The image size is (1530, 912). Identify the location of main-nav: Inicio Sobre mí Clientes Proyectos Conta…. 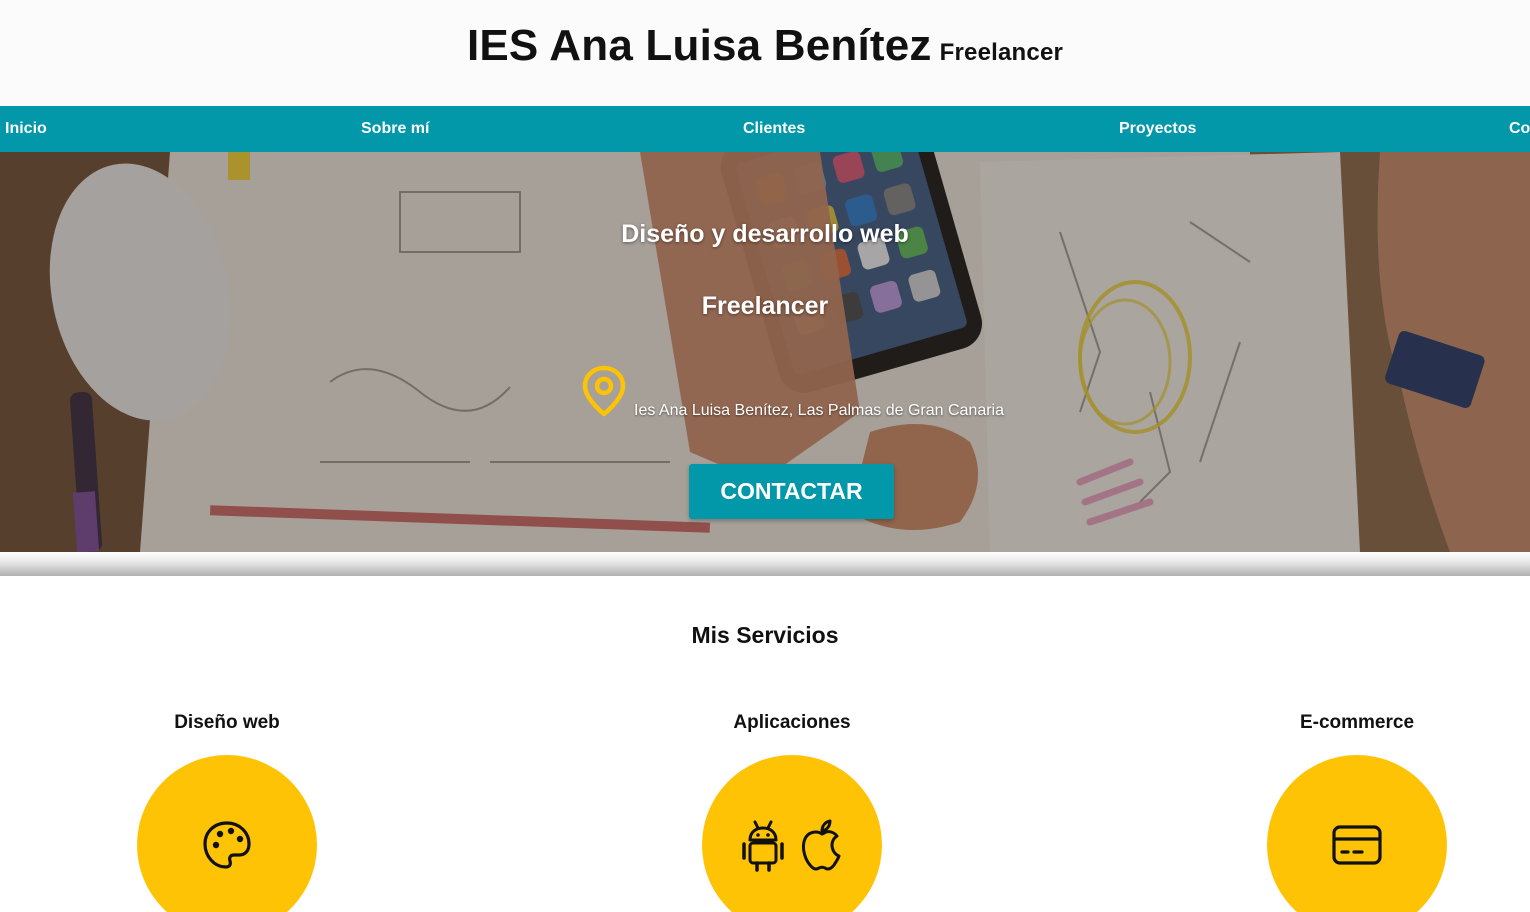
(765, 129).